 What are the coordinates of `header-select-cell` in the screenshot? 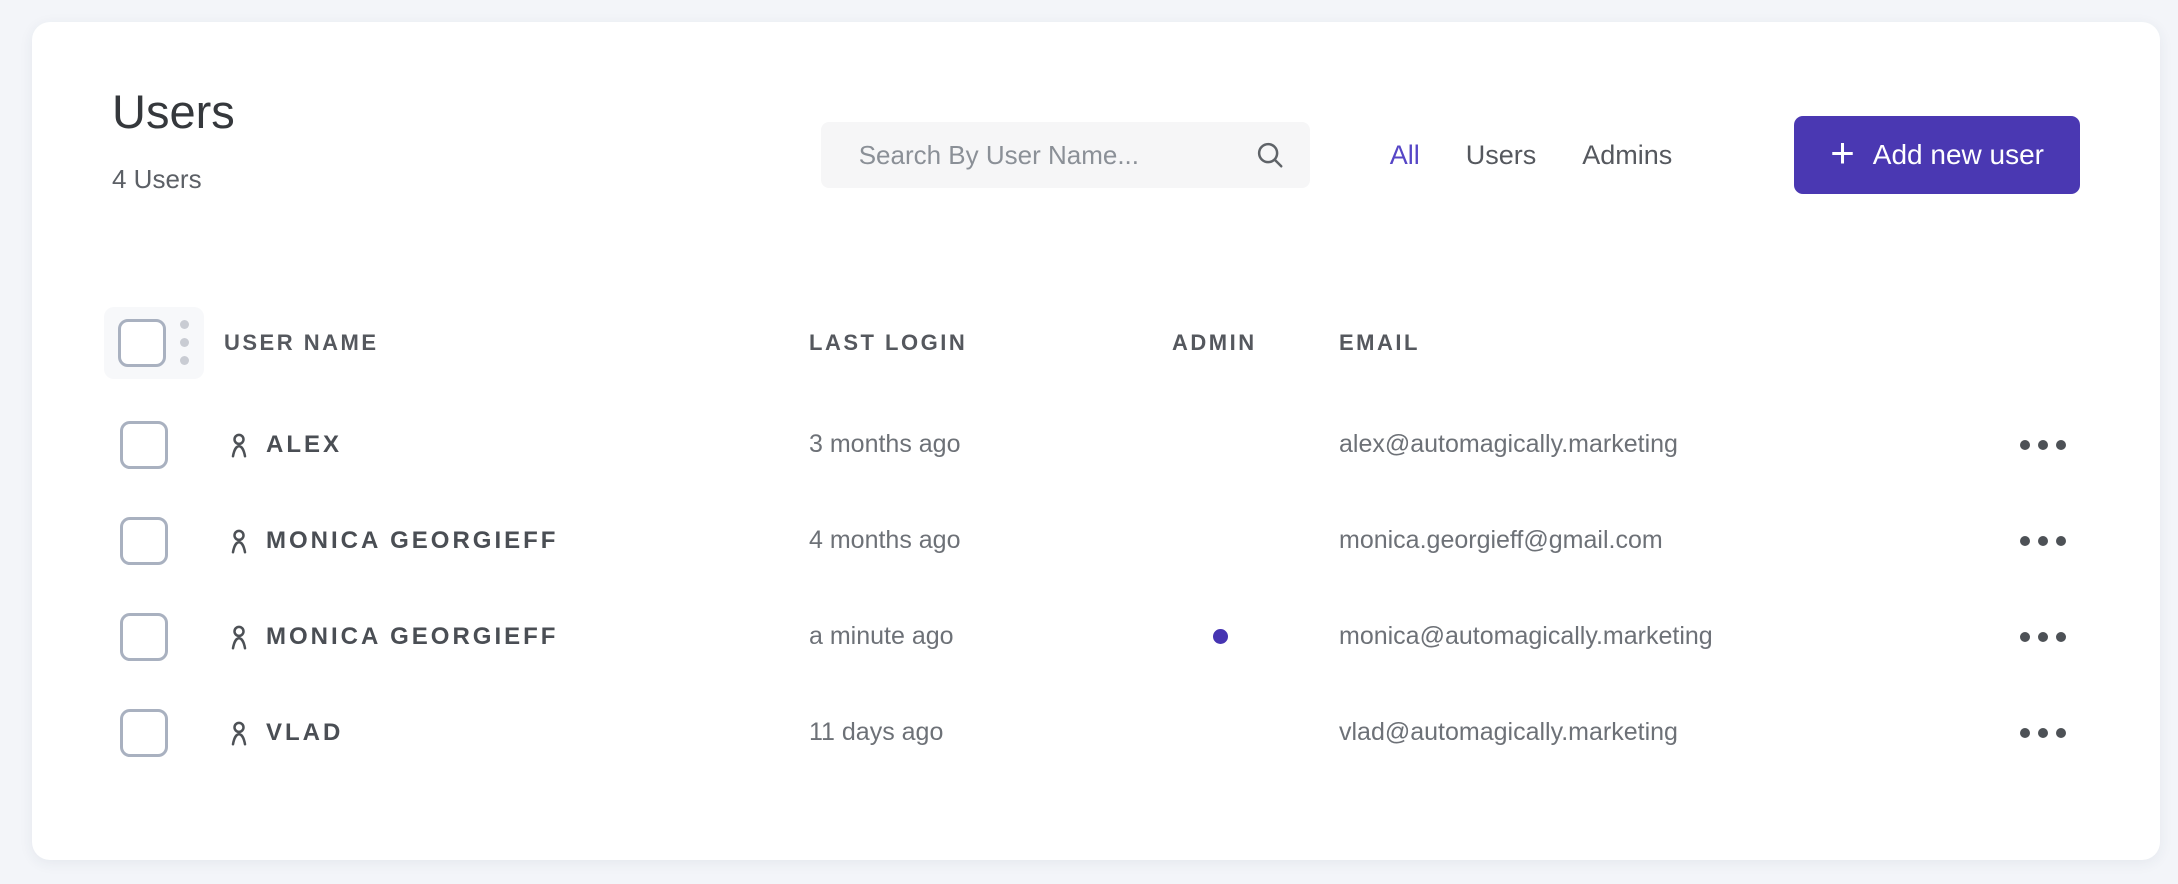 It's located at (155, 342).